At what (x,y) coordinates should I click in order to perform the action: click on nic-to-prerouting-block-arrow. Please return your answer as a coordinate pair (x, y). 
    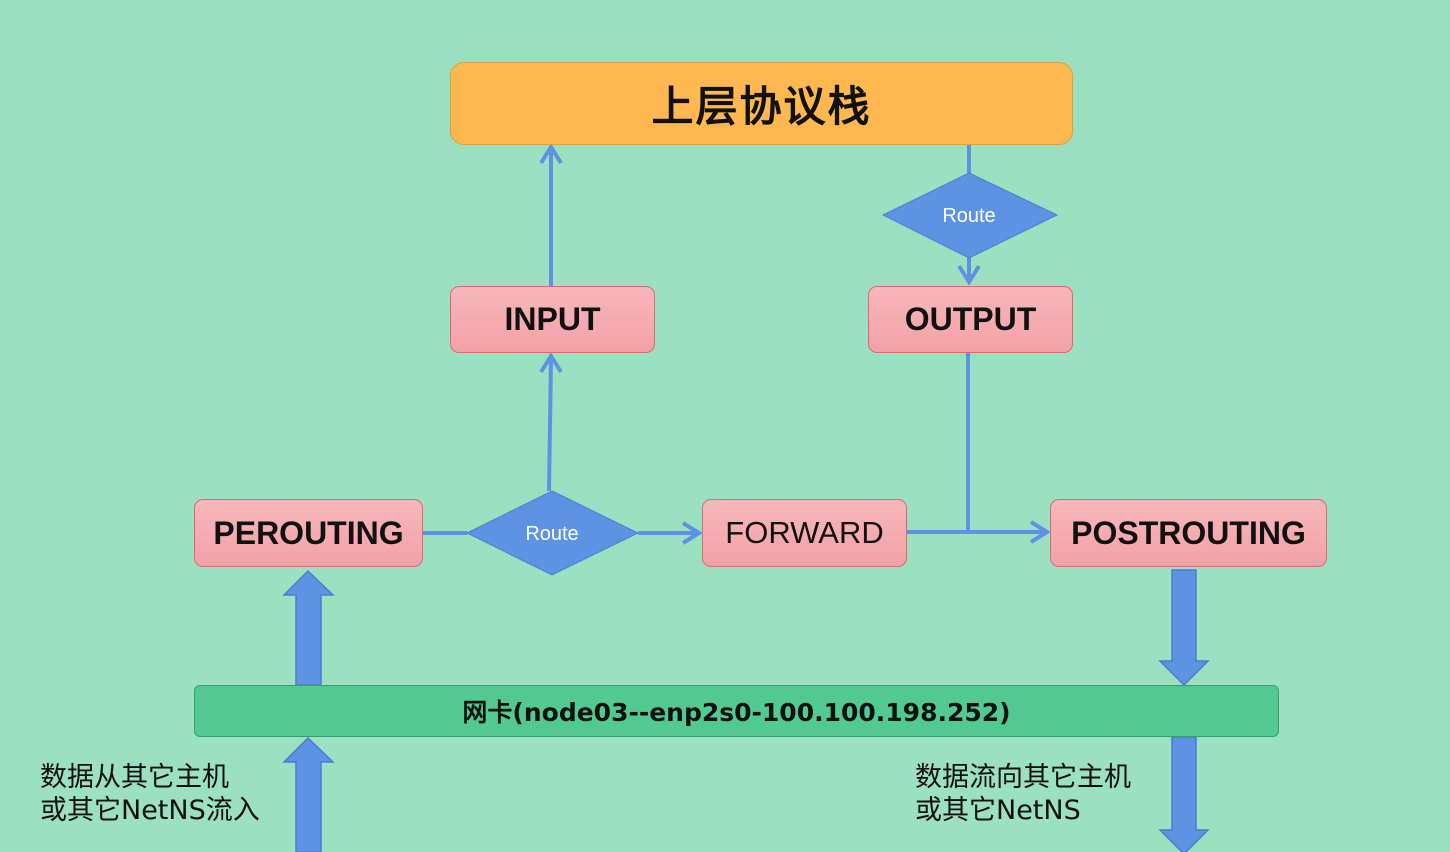
    Looking at the image, I should click on (308, 627).